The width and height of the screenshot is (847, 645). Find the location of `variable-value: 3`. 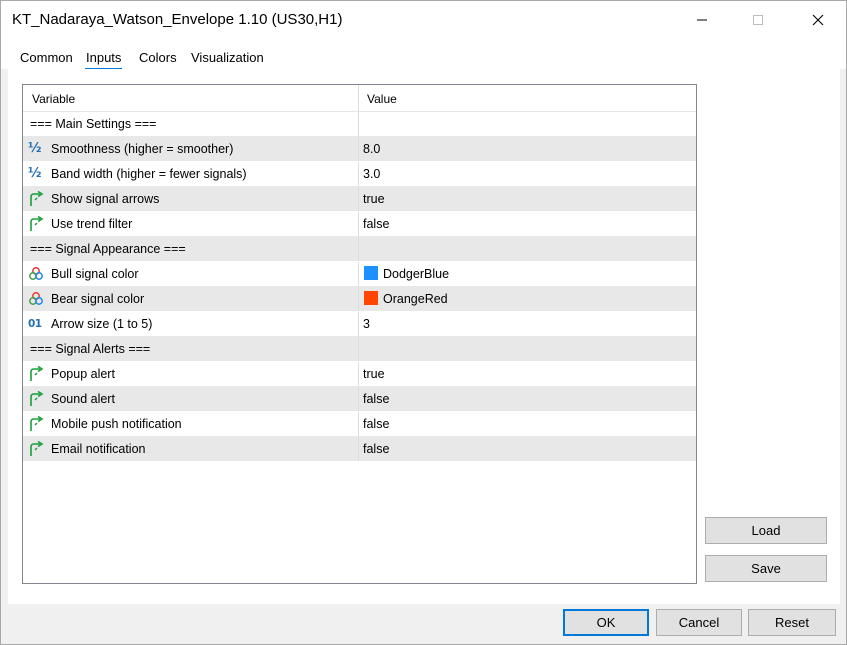

variable-value: 3 is located at coordinates (366, 324).